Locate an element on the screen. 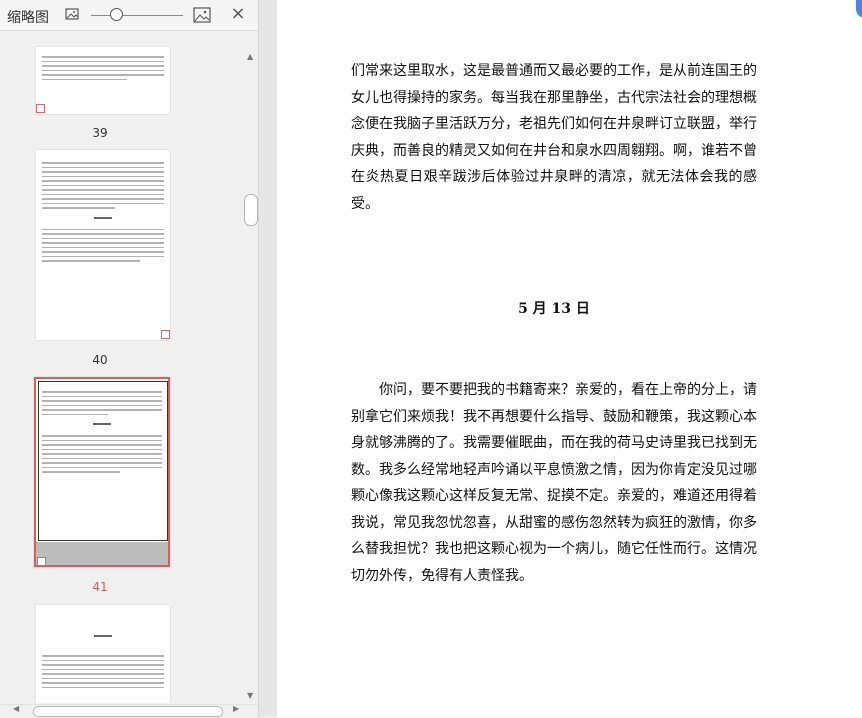 The image size is (862, 718). thumbnail-number: 40 is located at coordinates (100, 360).